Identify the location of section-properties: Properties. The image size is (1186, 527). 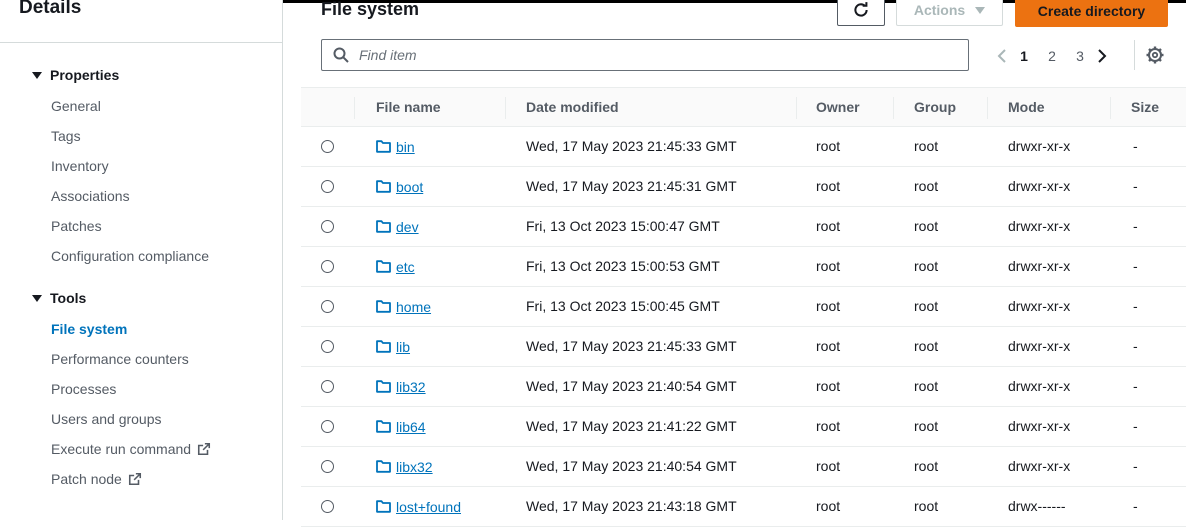
(75, 75).